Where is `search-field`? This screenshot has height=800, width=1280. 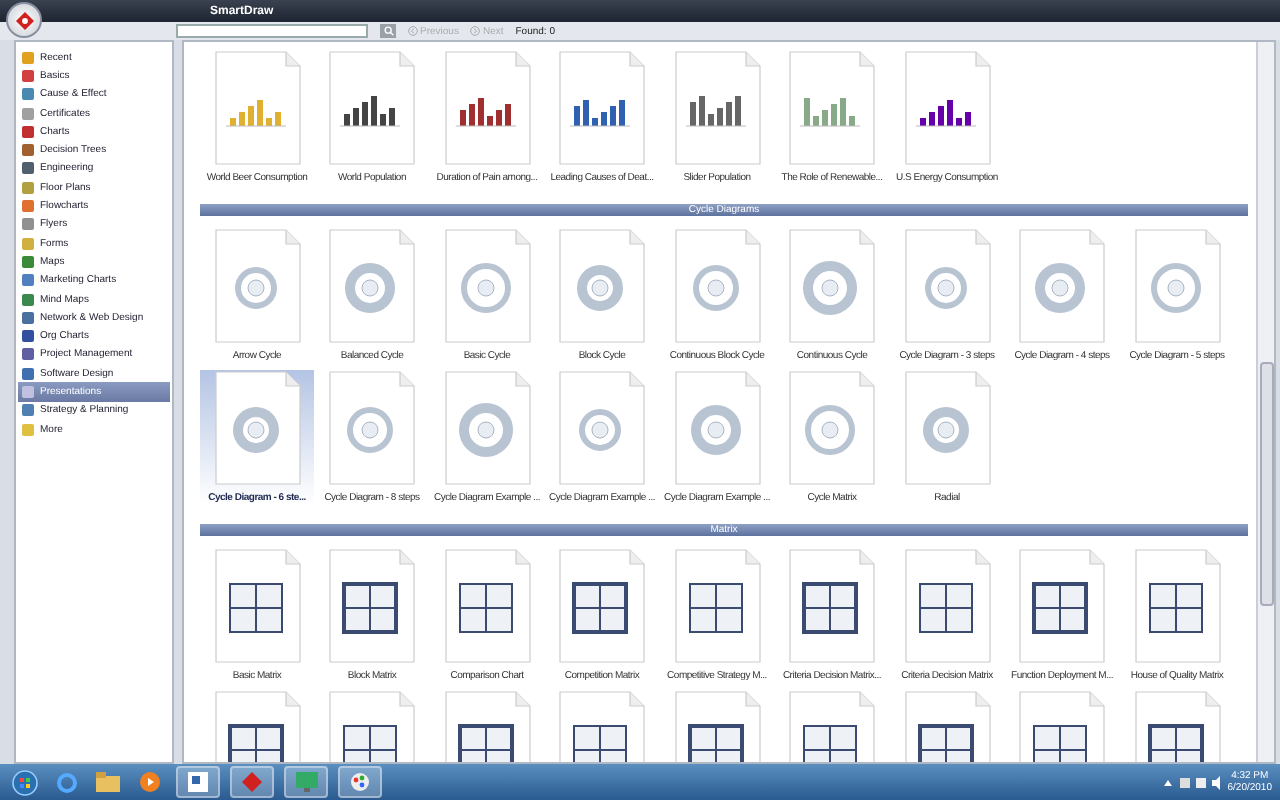 search-field is located at coordinates (272, 31).